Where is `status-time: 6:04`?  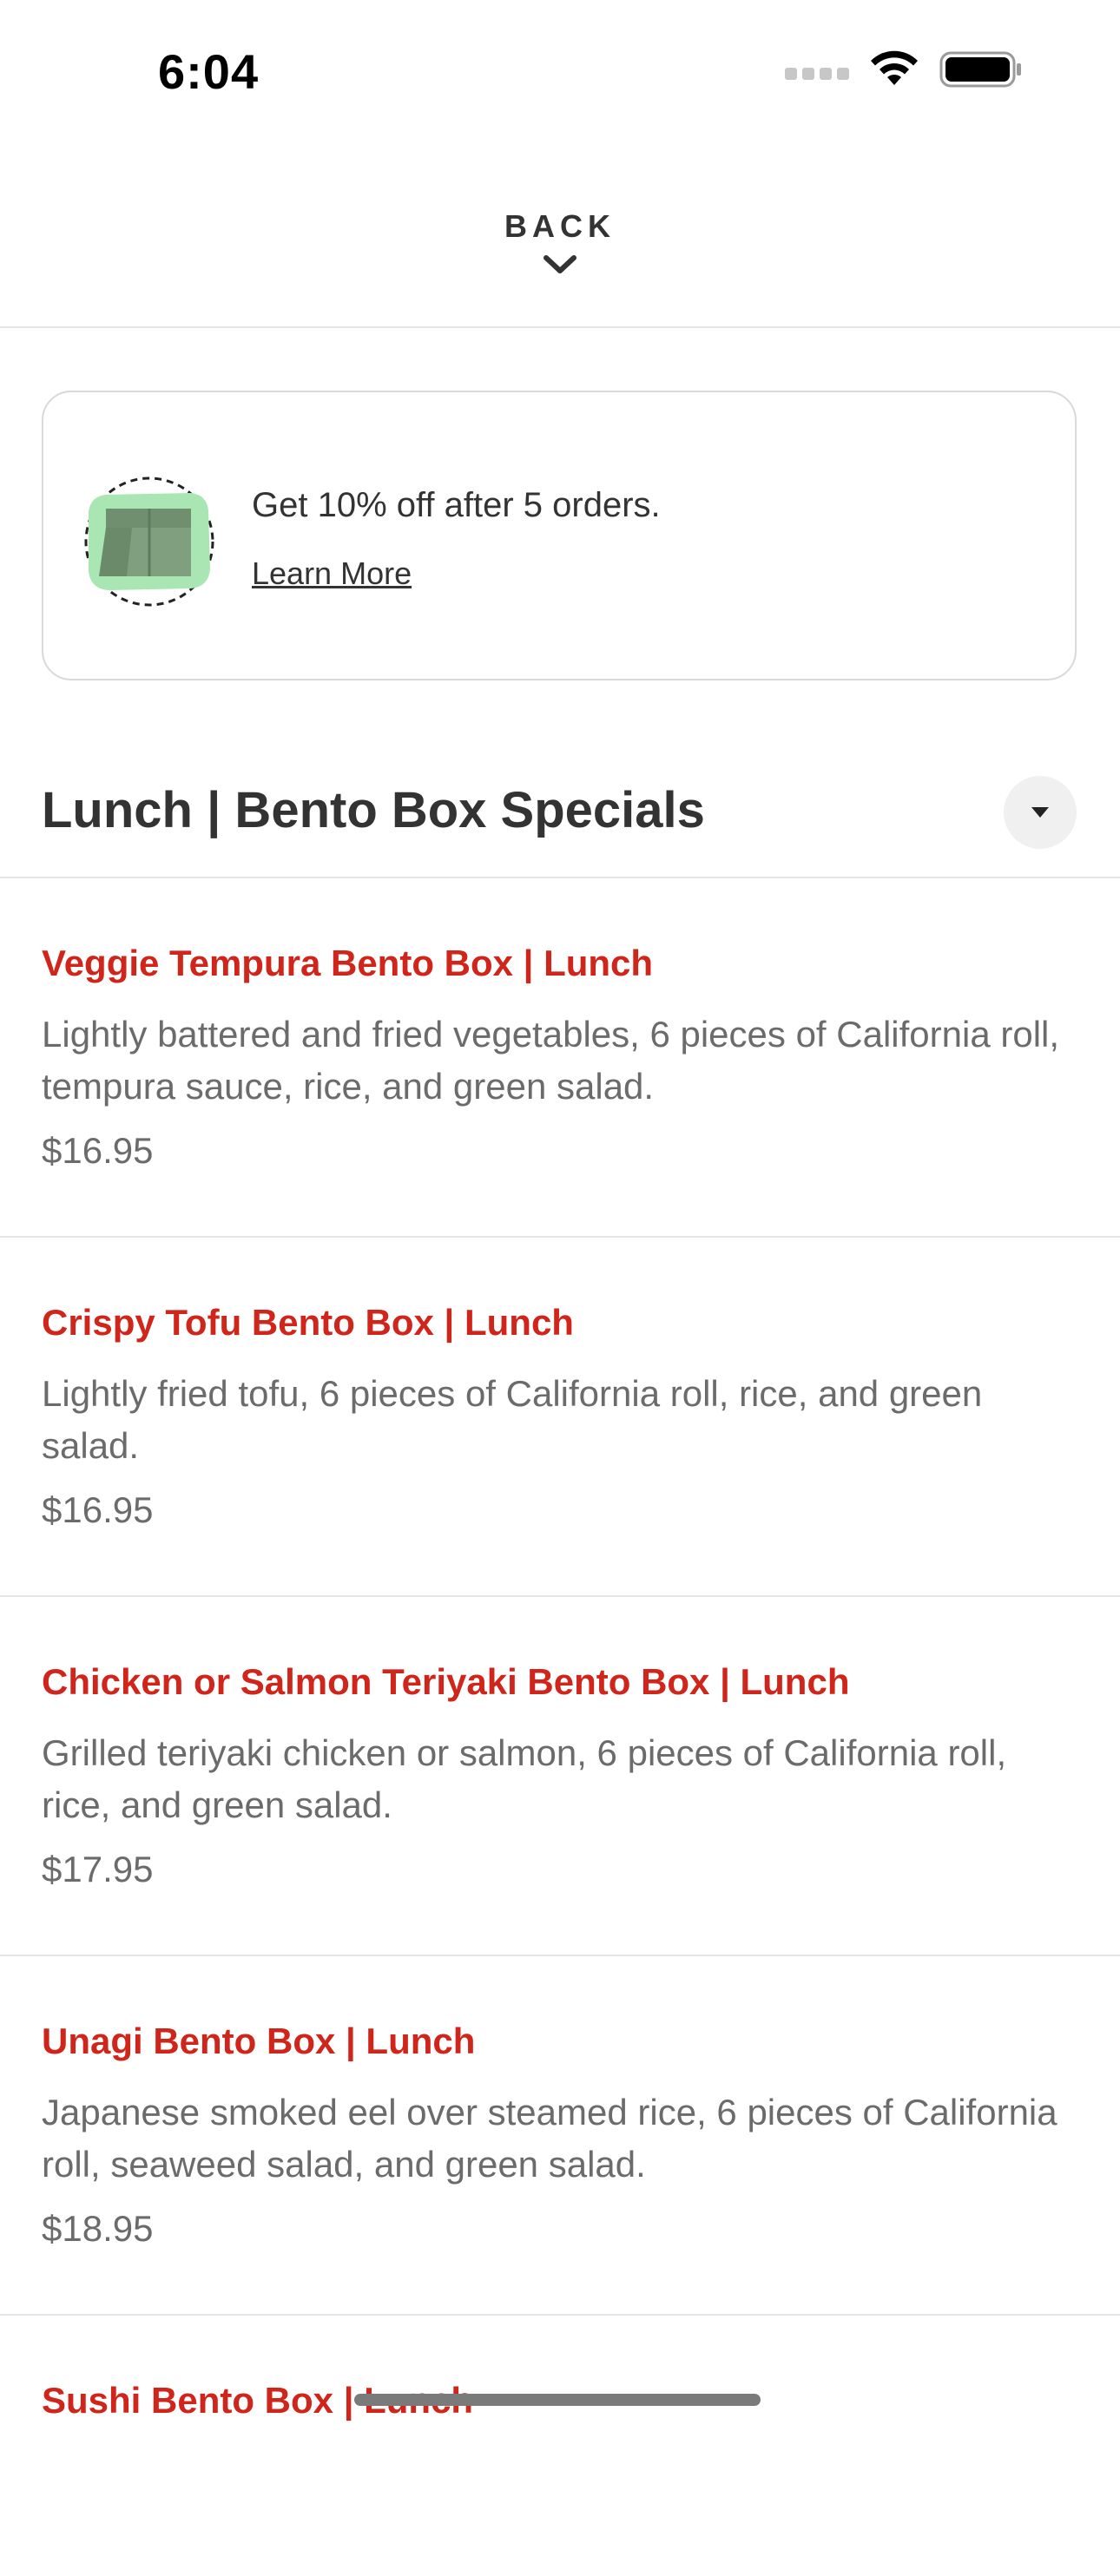 status-time: 6:04 is located at coordinates (209, 72).